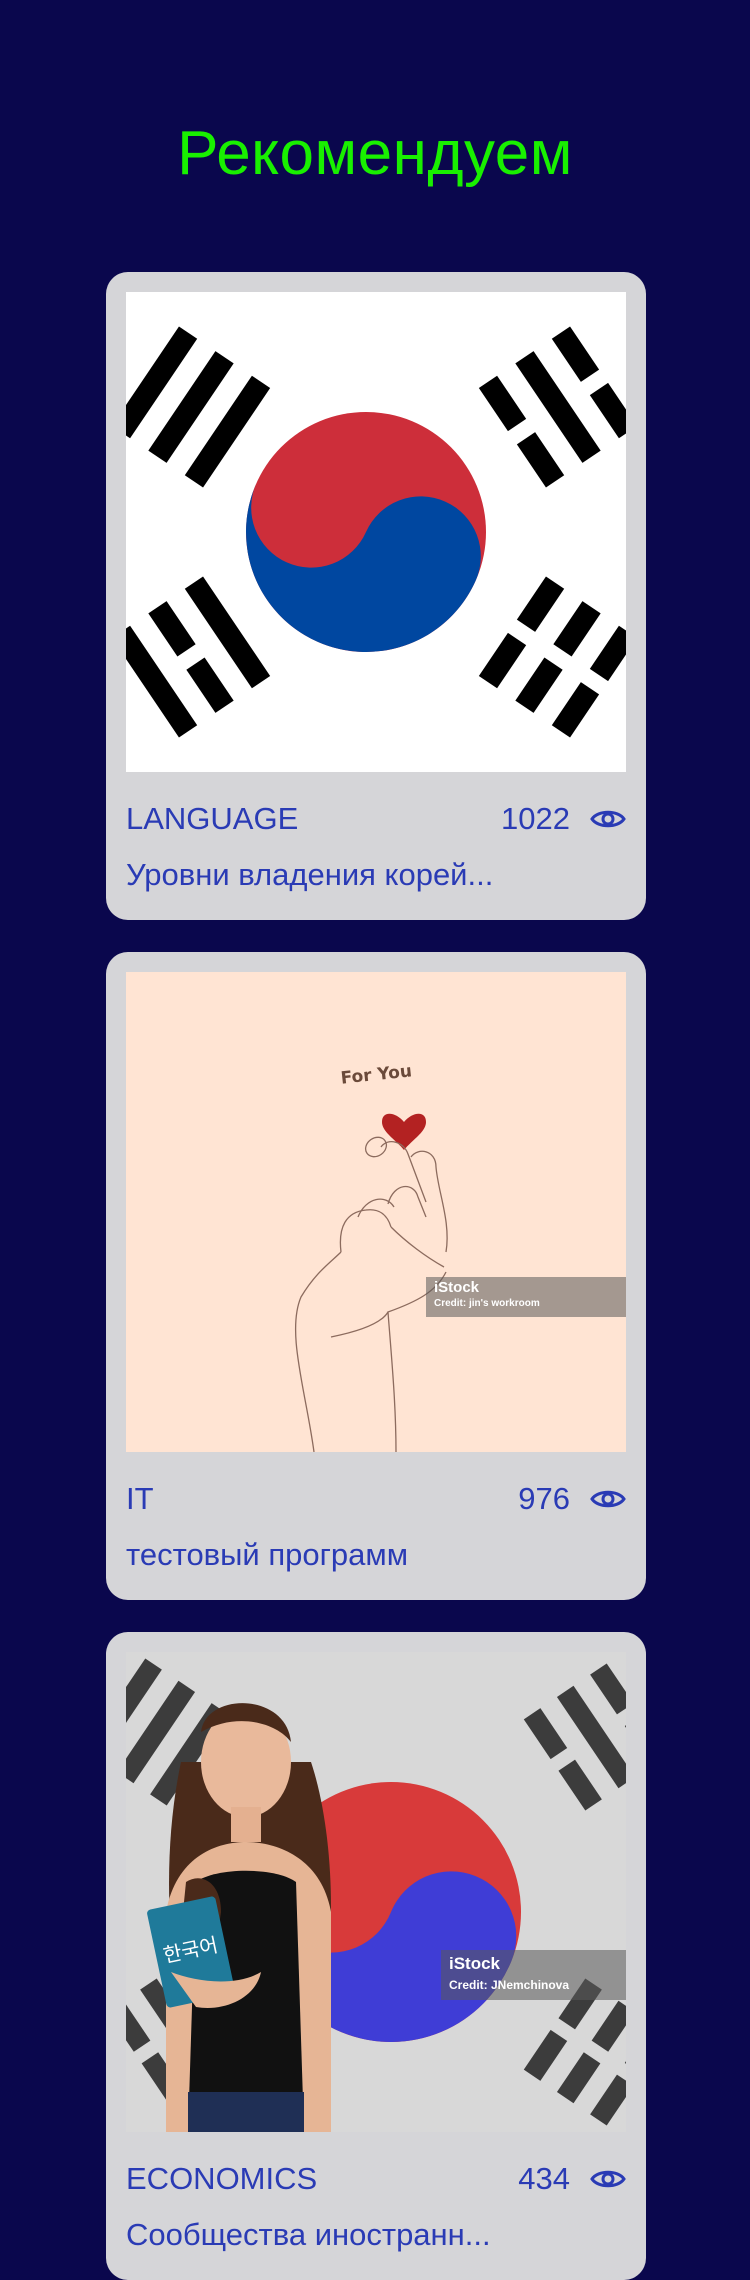 The height and width of the screenshot is (2280, 750). Describe the element at coordinates (376, 532) in the screenshot. I see `card-image-korean-flag` at that location.